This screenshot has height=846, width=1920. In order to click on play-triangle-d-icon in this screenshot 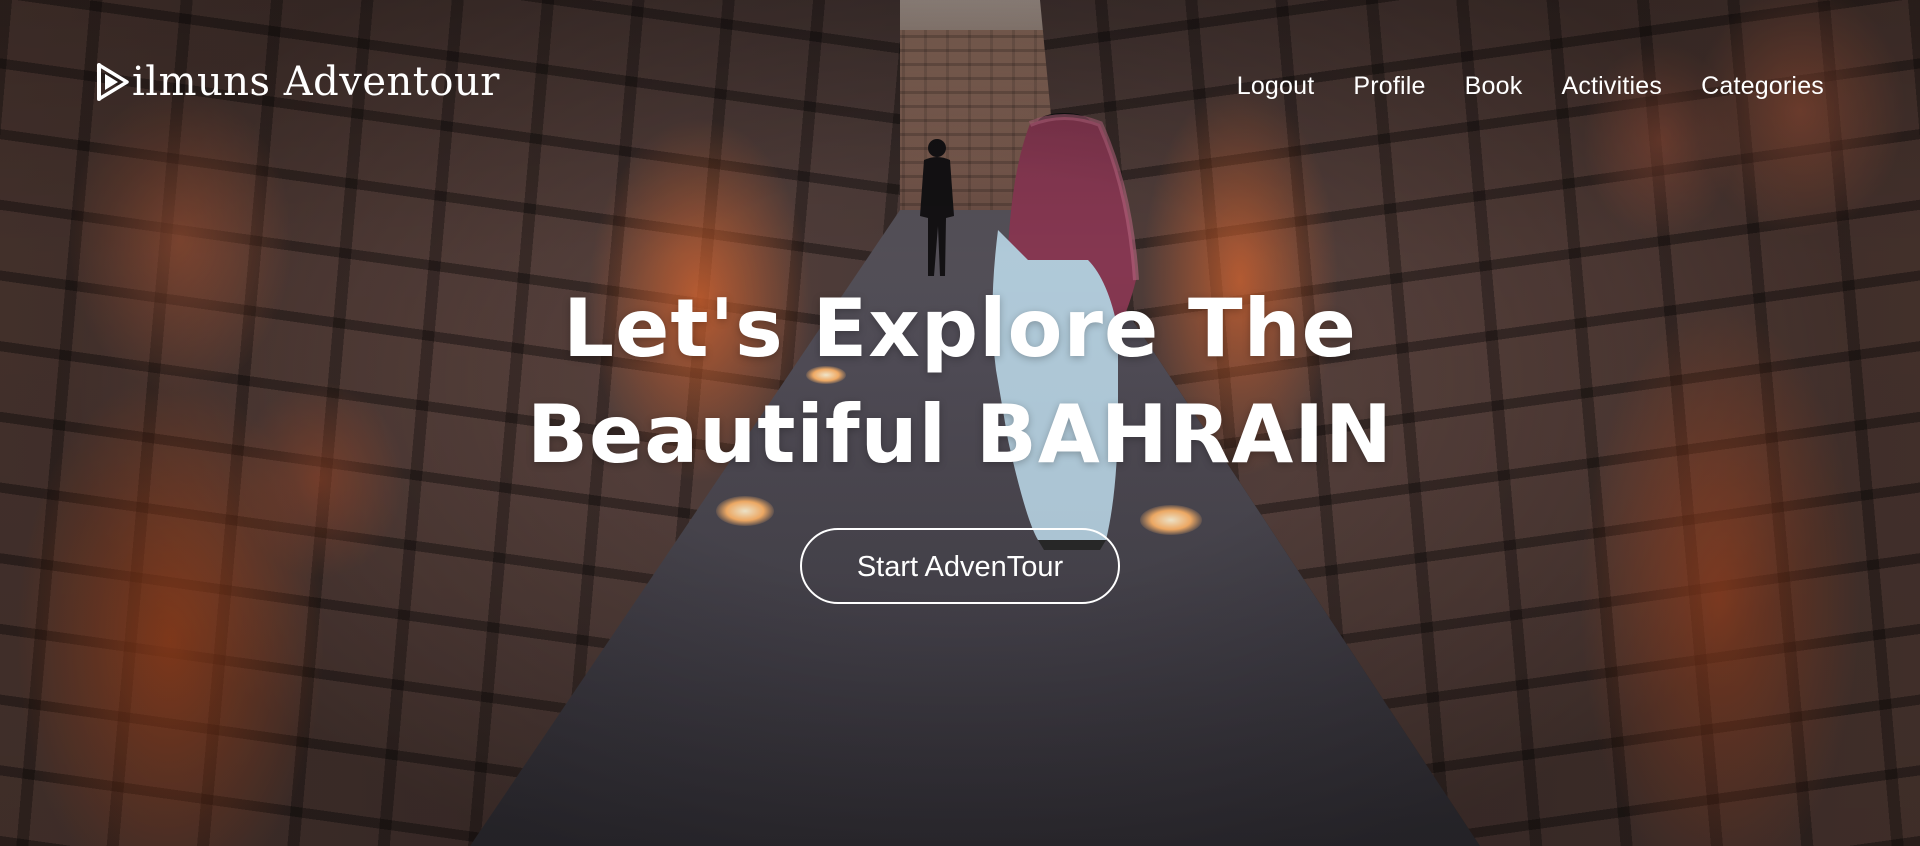, I will do `click(113, 82)`.